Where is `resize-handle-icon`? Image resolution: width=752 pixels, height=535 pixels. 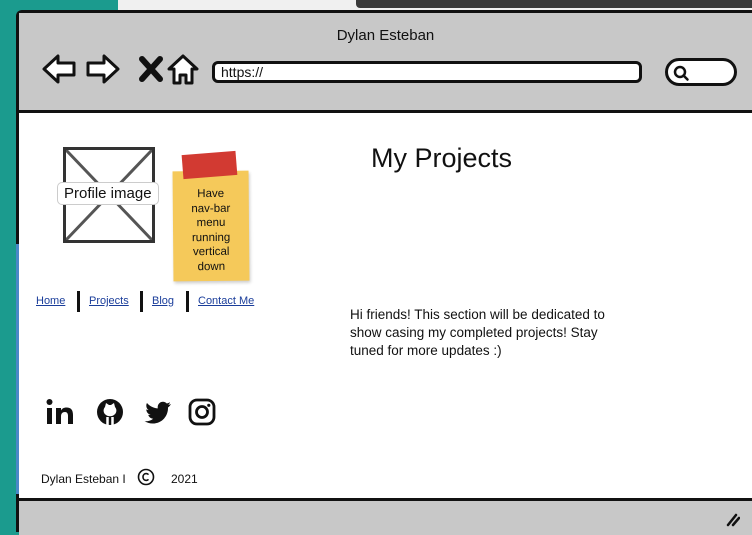
resize-handle-icon is located at coordinates (732, 519).